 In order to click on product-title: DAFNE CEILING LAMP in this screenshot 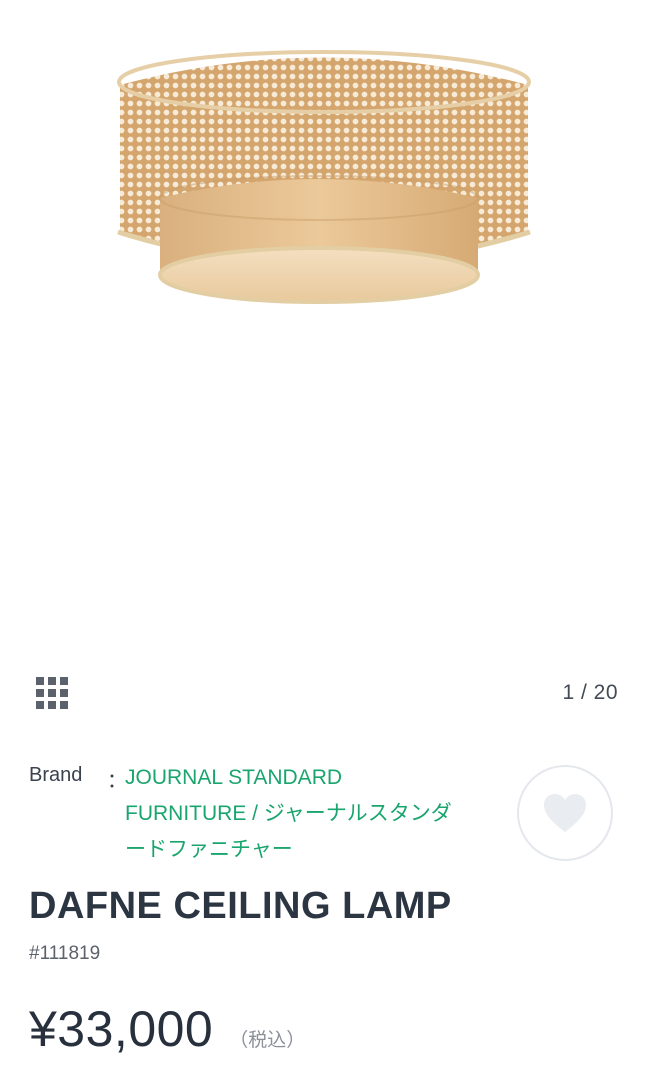, I will do `click(240, 906)`.